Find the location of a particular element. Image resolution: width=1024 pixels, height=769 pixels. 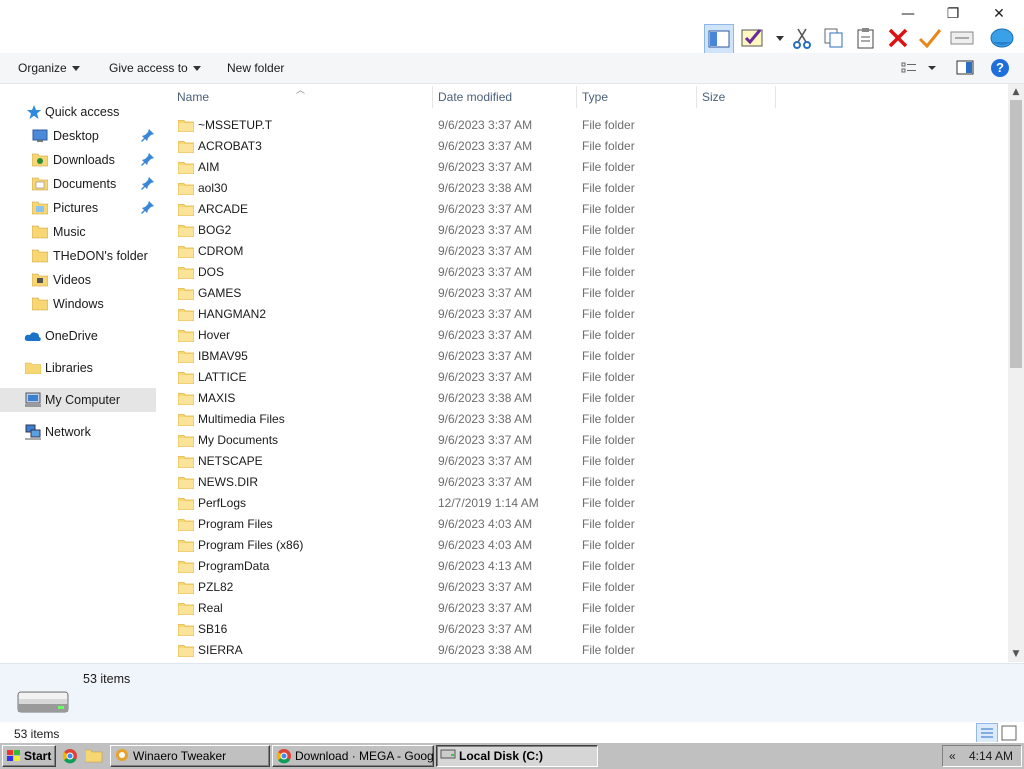

file-row: HANGMAN2 9/6/2023 3:37 AM File folder is located at coordinates (578, 314).